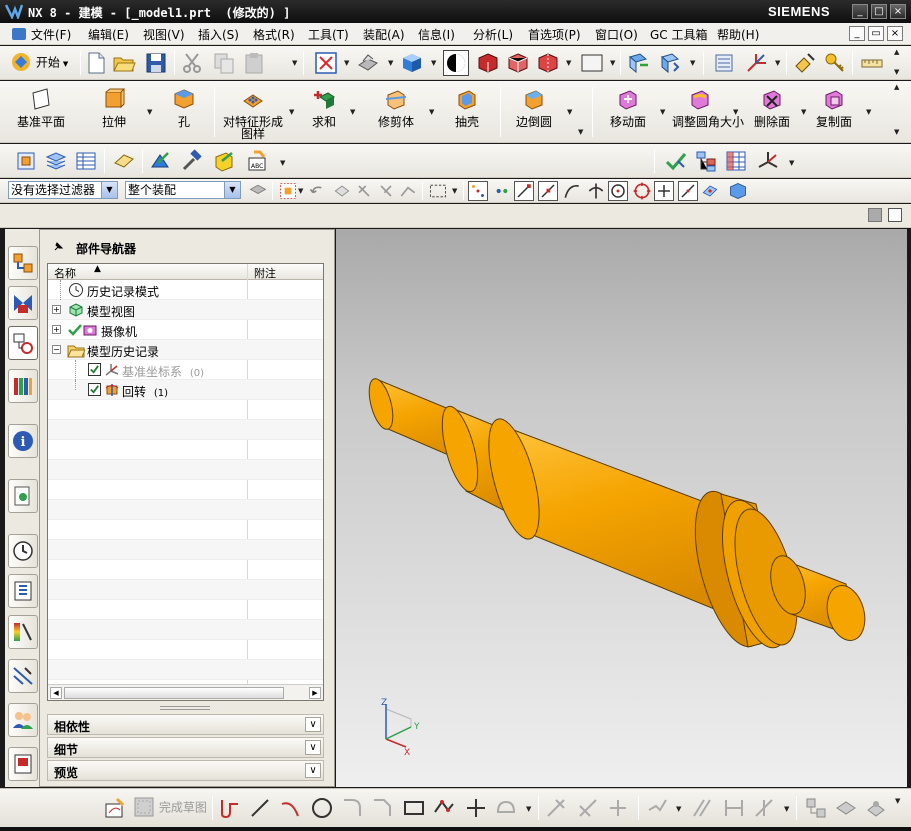  Describe the element at coordinates (438, 191) in the screenshot. I see `rect-select-icon` at that location.